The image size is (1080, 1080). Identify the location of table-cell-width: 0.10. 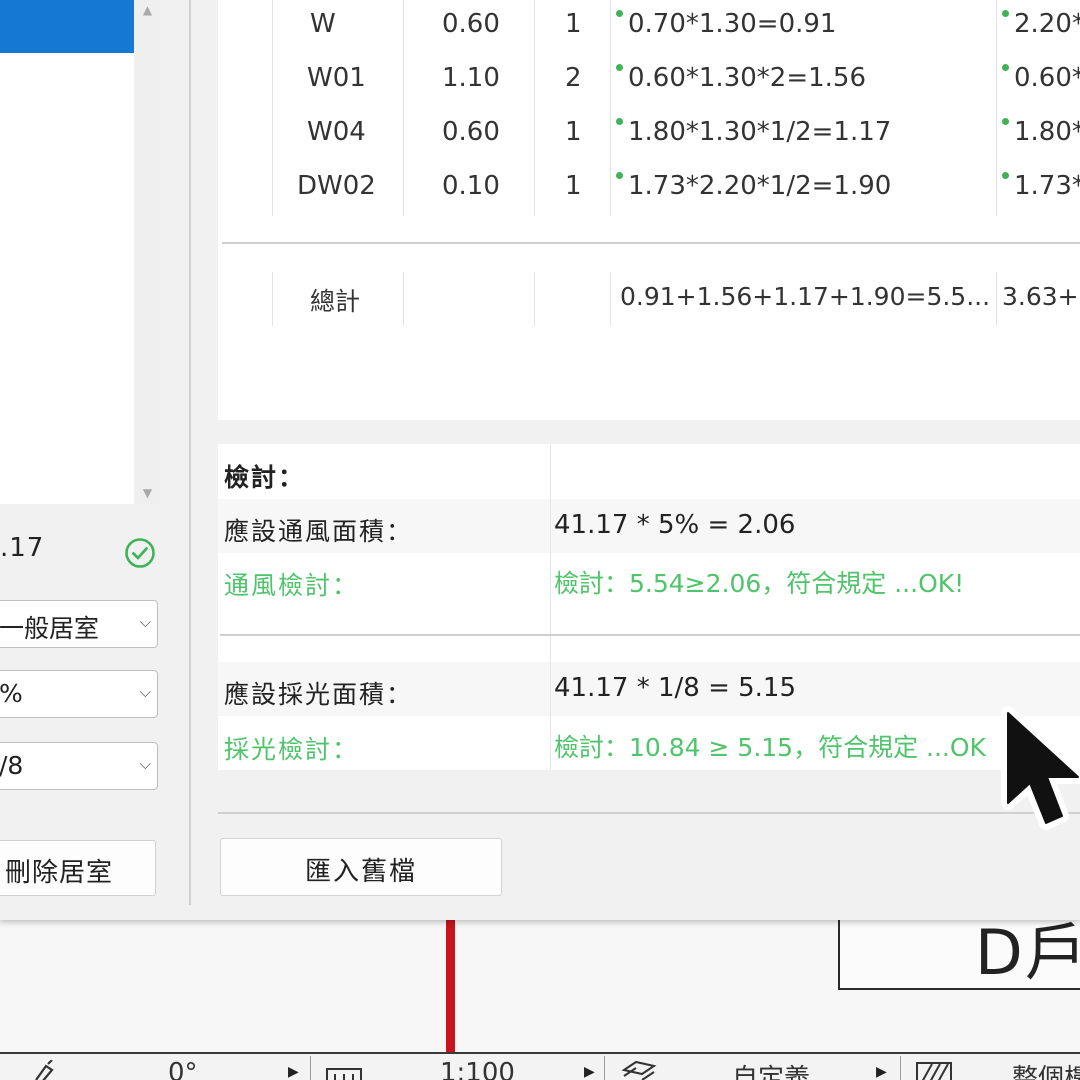
(471, 186).